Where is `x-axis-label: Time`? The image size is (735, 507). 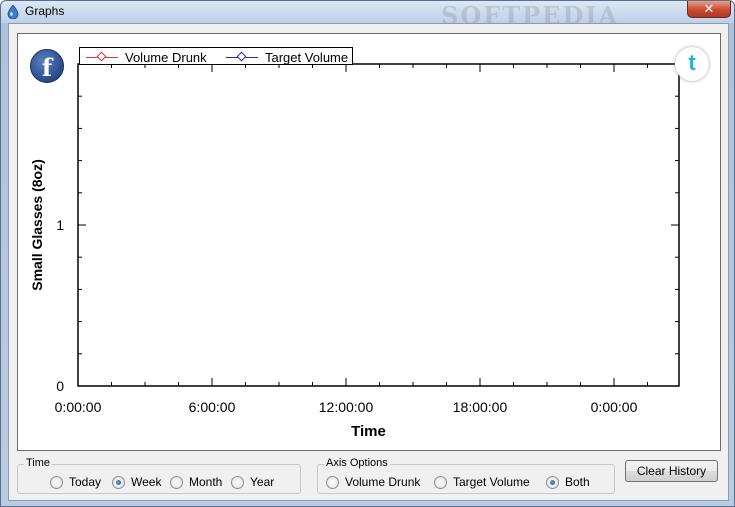 x-axis-label: Time is located at coordinates (368, 431).